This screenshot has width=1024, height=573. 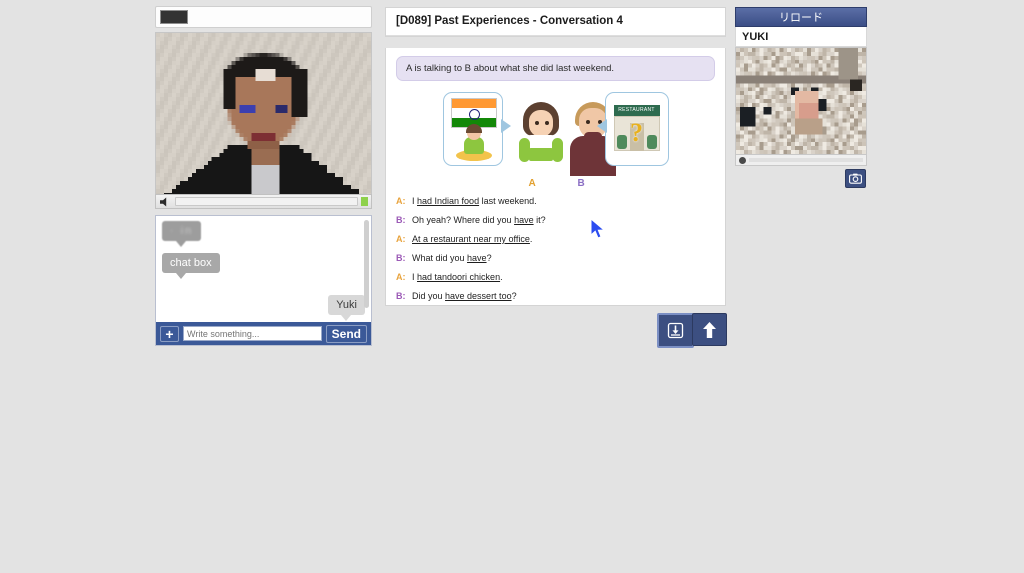 I want to click on video-progress-track, so click(x=806, y=160).